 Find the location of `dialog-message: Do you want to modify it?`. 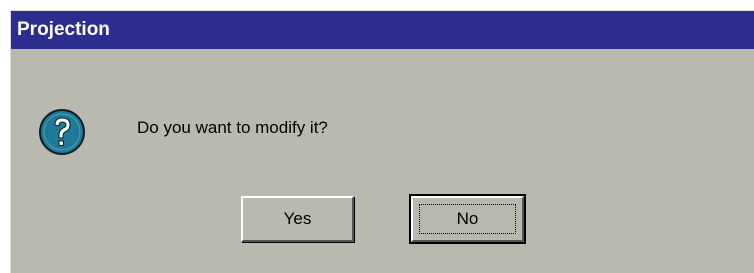

dialog-message: Do you want to modify it? is located at coordinates (232, 127).